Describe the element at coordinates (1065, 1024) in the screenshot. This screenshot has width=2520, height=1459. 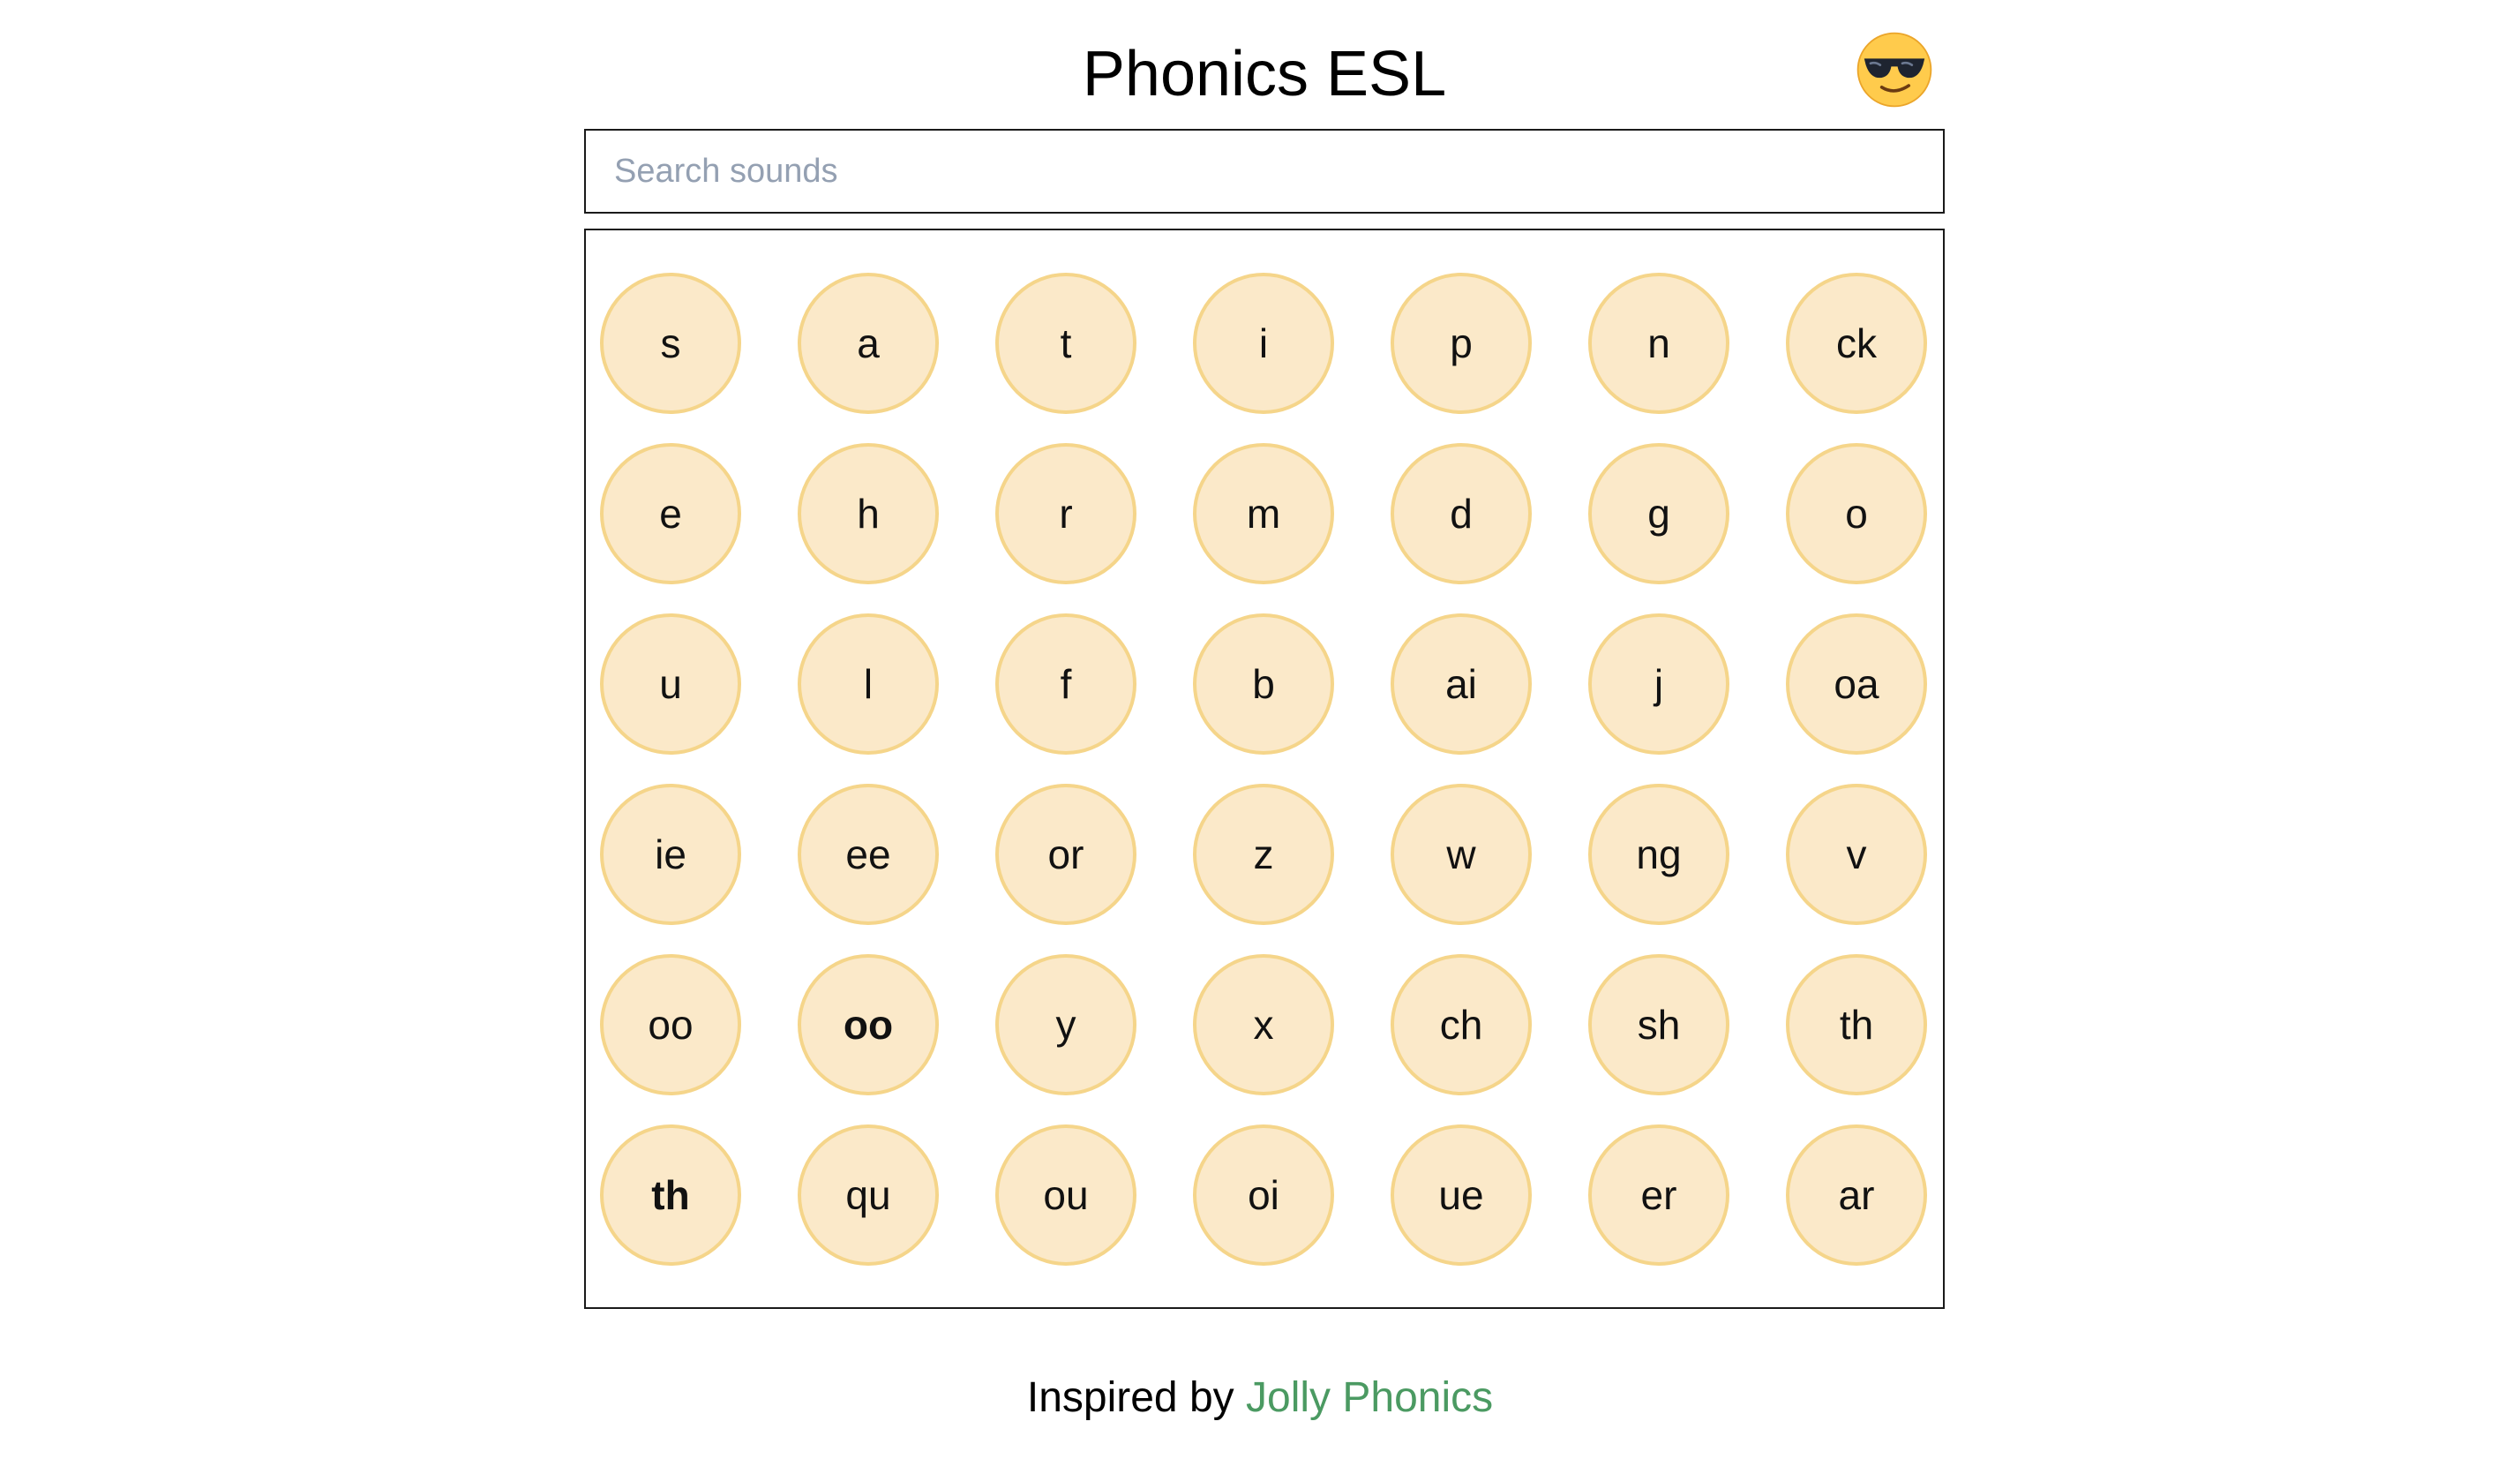
I see `sound-button: y` at that location.